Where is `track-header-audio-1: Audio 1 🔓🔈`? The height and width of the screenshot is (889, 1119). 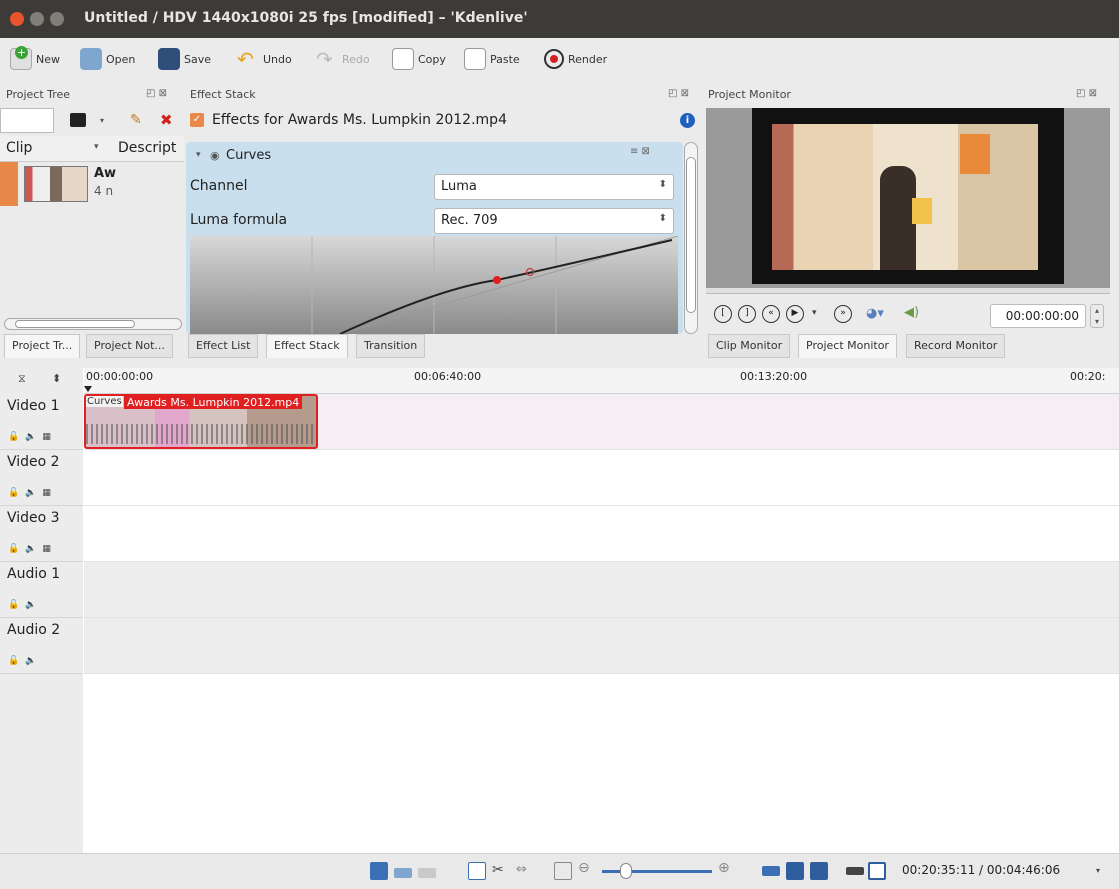
track-header-audio-1: Audio 1 🔓🔈 is located at coordinates (41, 590).